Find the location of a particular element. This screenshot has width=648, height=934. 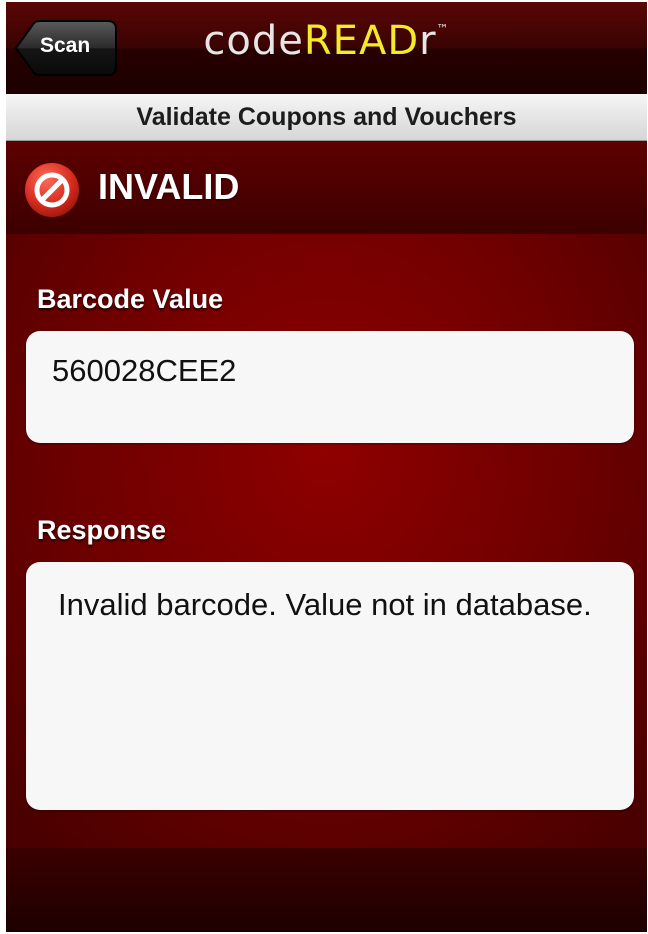

navigation-bar: Scan codeREADr™ is located at coordinates (326, 48).